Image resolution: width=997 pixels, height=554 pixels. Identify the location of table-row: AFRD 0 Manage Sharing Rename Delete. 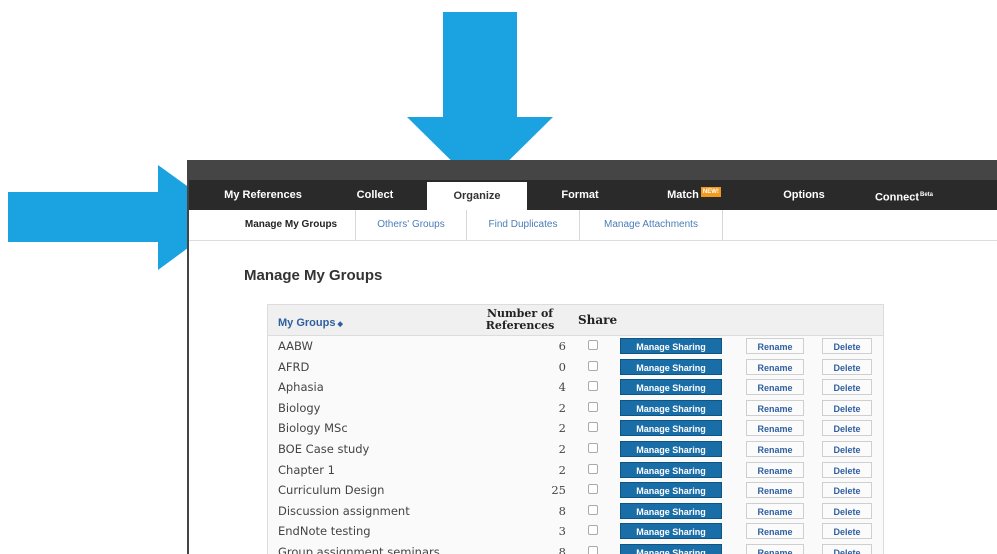
(575, 367).